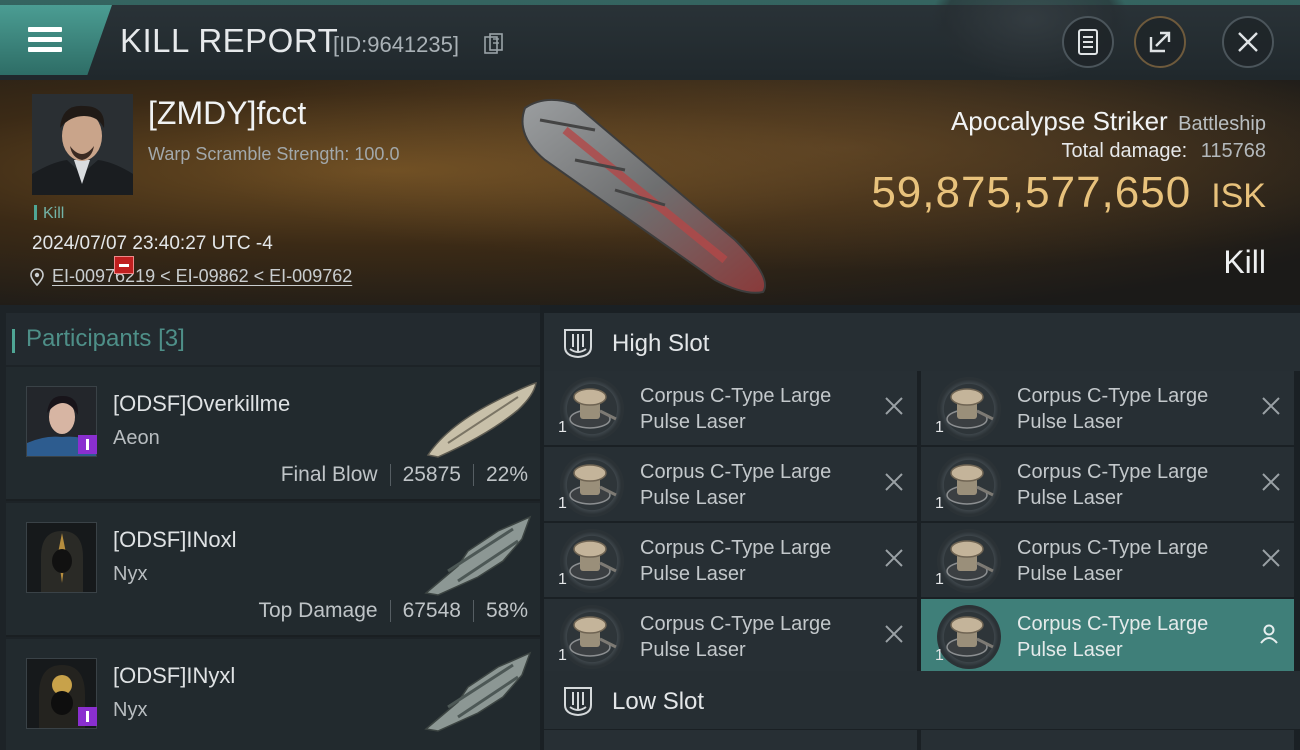 The height and width of the screenshot is (750, 1300). Describe the element at coordinates (61, 557) in the screenshot. I see `participant-avatar` at that location.